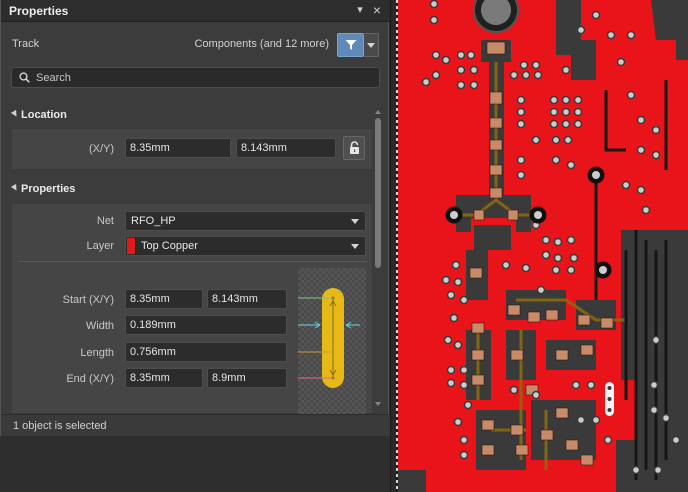 The image size is (688, 492). I want to click on location-x-field: 8.35mm, so click(178, 148).